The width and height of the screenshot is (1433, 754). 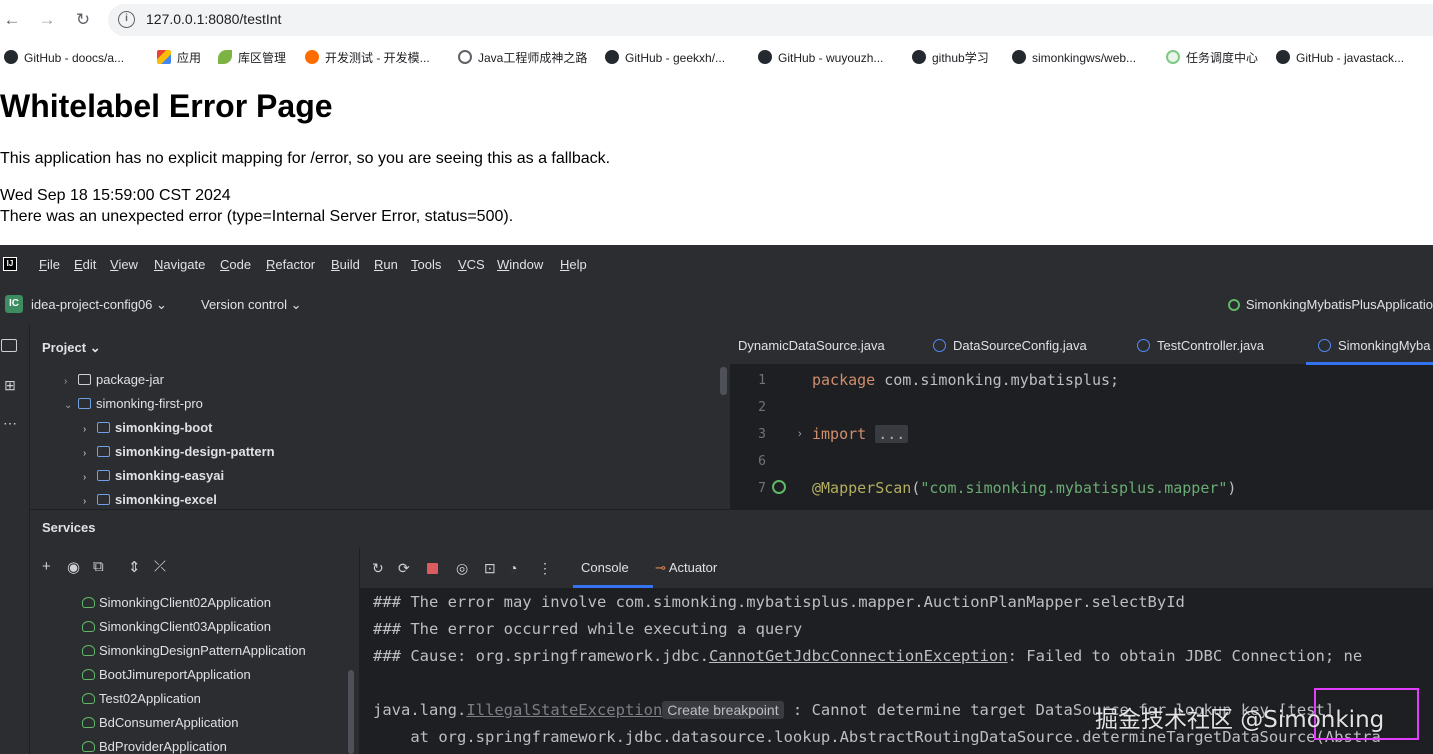 What do you see at coordinates (124, 264) in the screenshot?
I see `menu-view: View` at bounding box center [124, 264].